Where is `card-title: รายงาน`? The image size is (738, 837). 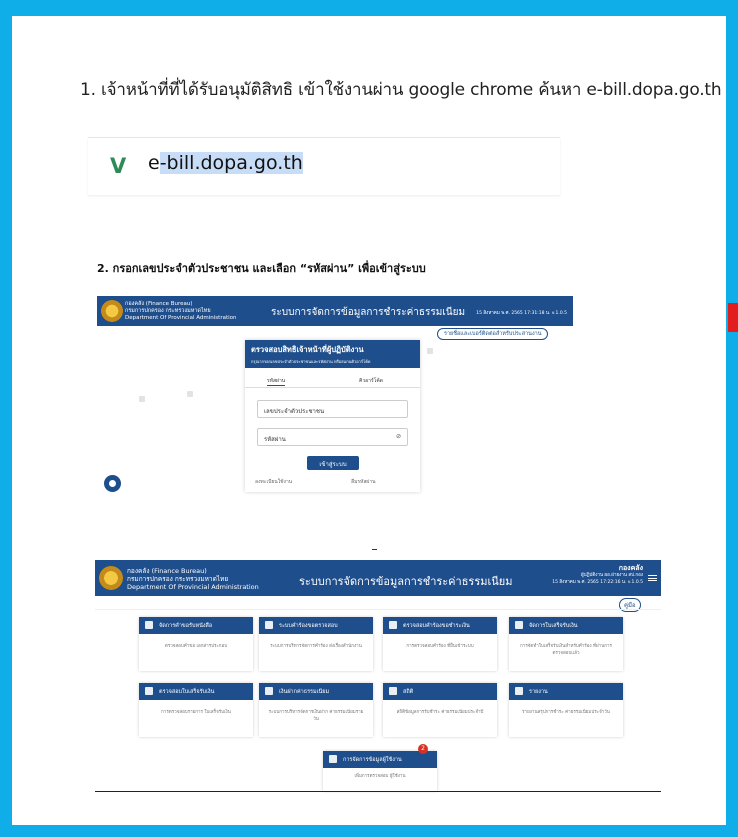 card-title: รายงาน is located at coordinates (538, 692).